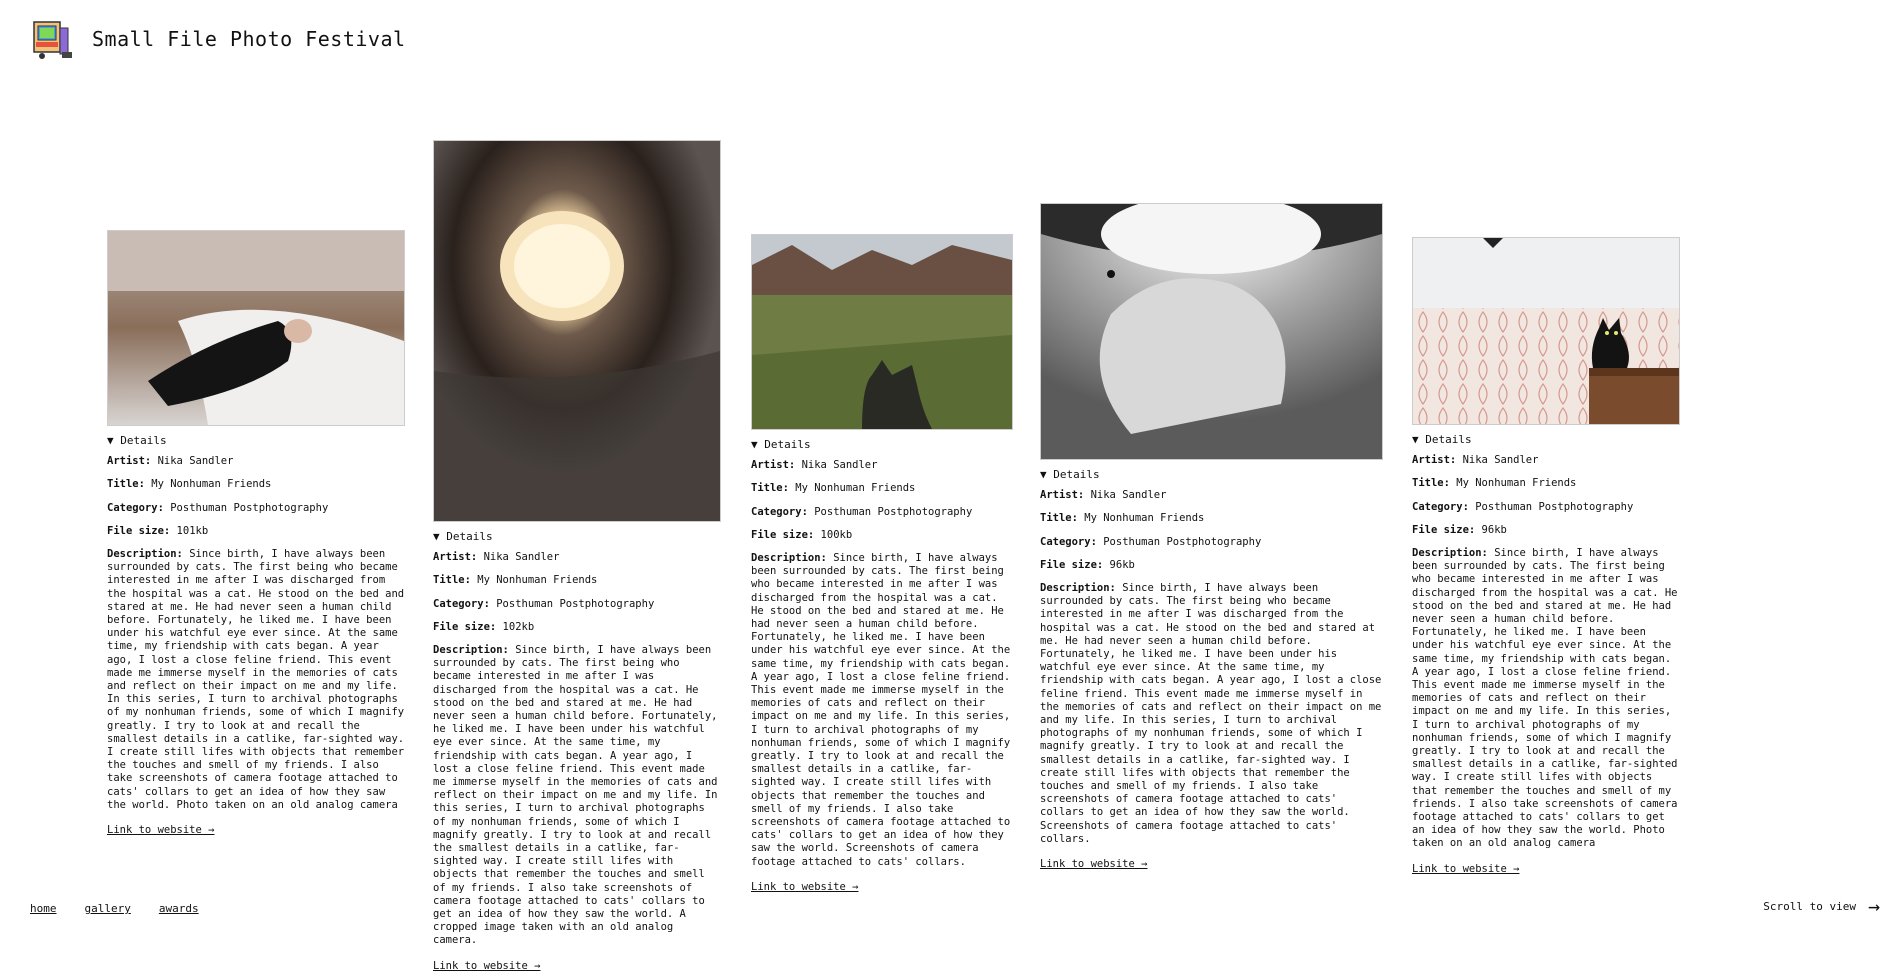  Describe the element at coordinates (802, 534) in the screenshot. I see `file-size-field: File size: 100kb` at that location.